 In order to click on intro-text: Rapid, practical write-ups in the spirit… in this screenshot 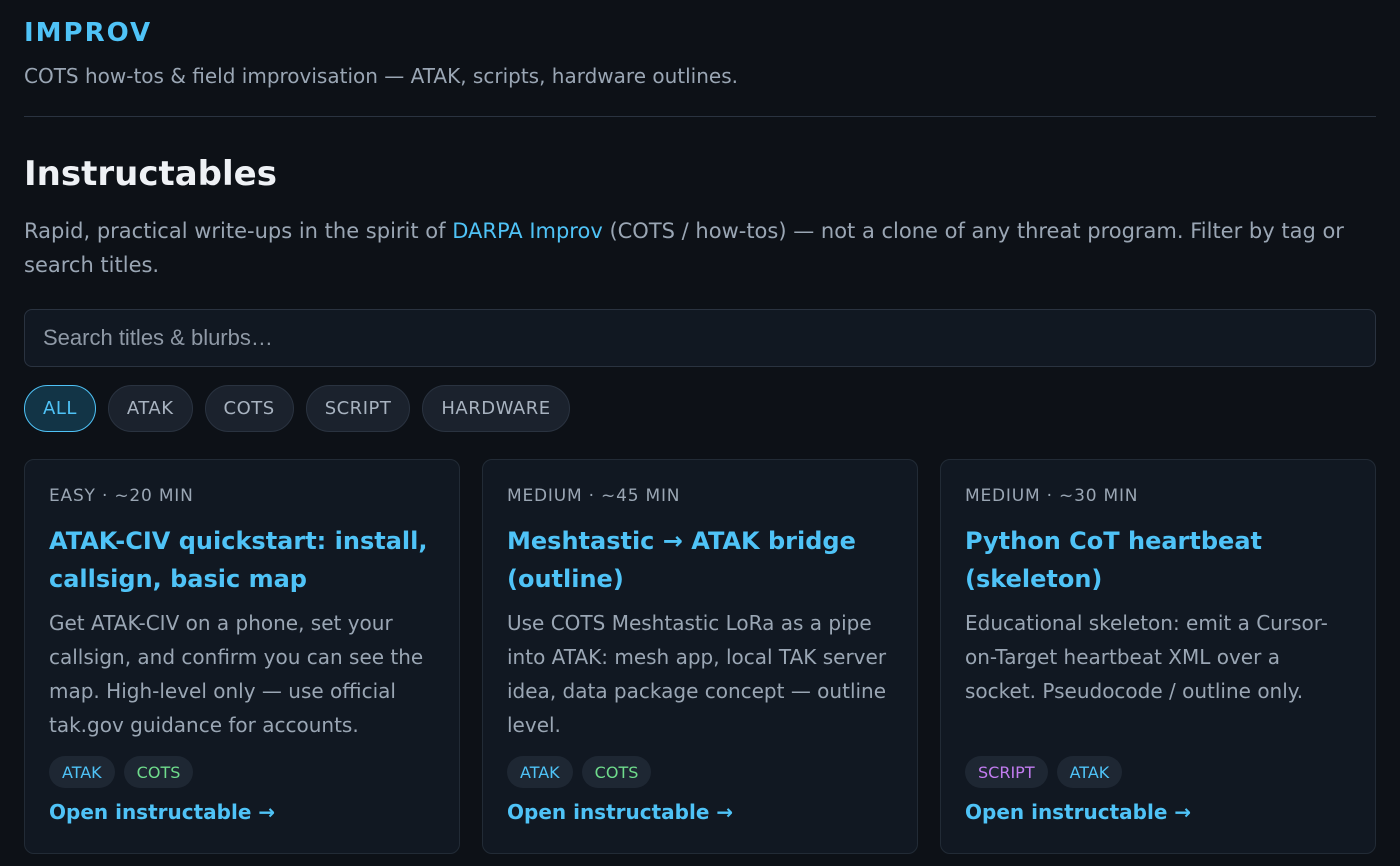, I will do `click(694, 248)`.